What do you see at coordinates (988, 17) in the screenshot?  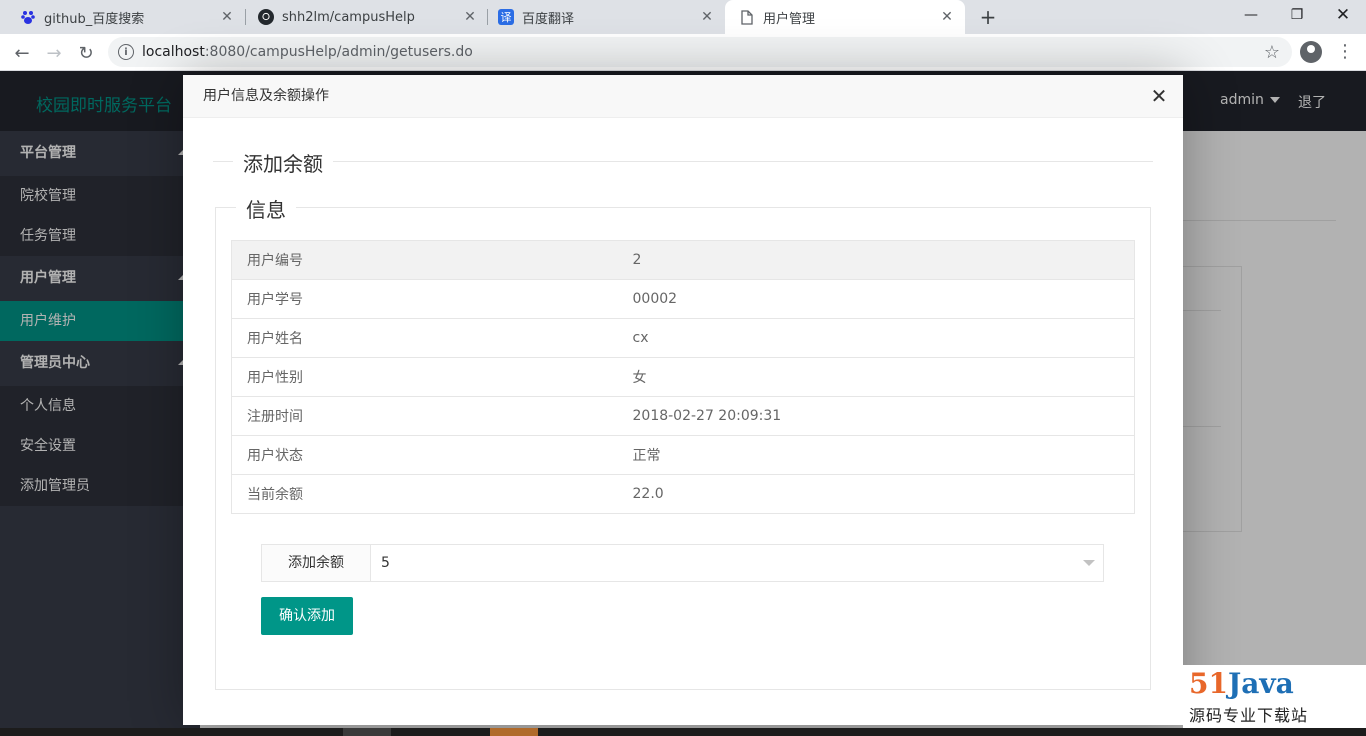 I see `new-tab-icon: +` at bounding box center [988, 17].